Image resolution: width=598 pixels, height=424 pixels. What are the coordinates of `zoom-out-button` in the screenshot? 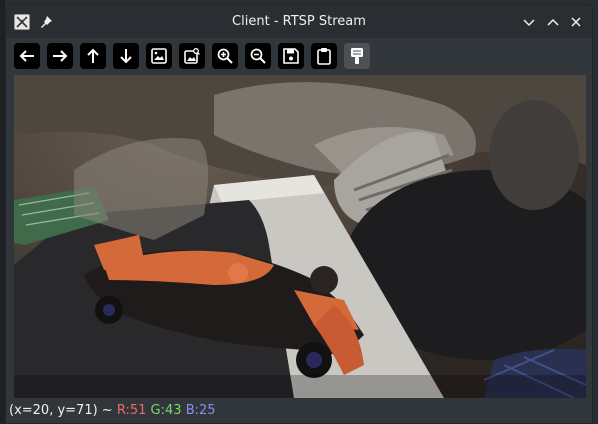 It's located at (258, 56).